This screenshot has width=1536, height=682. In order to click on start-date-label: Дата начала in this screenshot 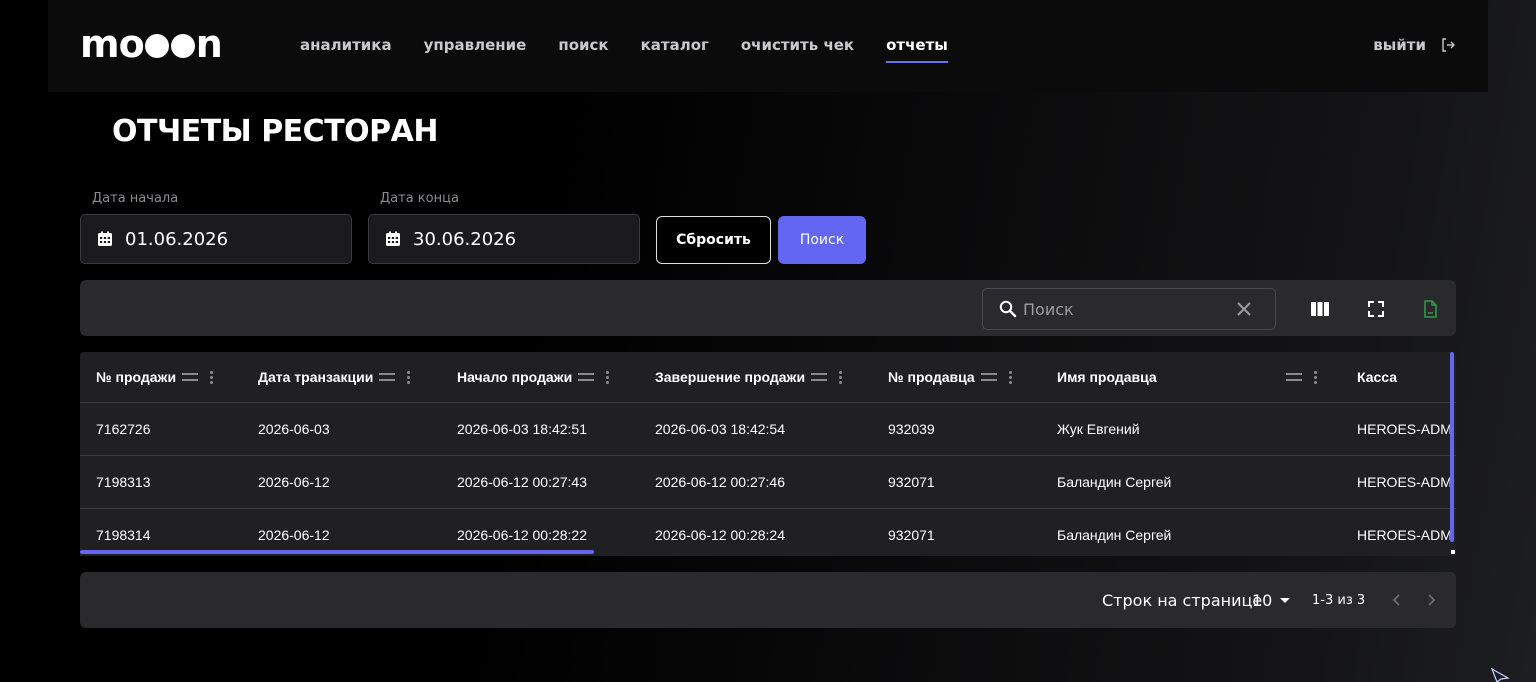, I will do `click(135, 198)`.